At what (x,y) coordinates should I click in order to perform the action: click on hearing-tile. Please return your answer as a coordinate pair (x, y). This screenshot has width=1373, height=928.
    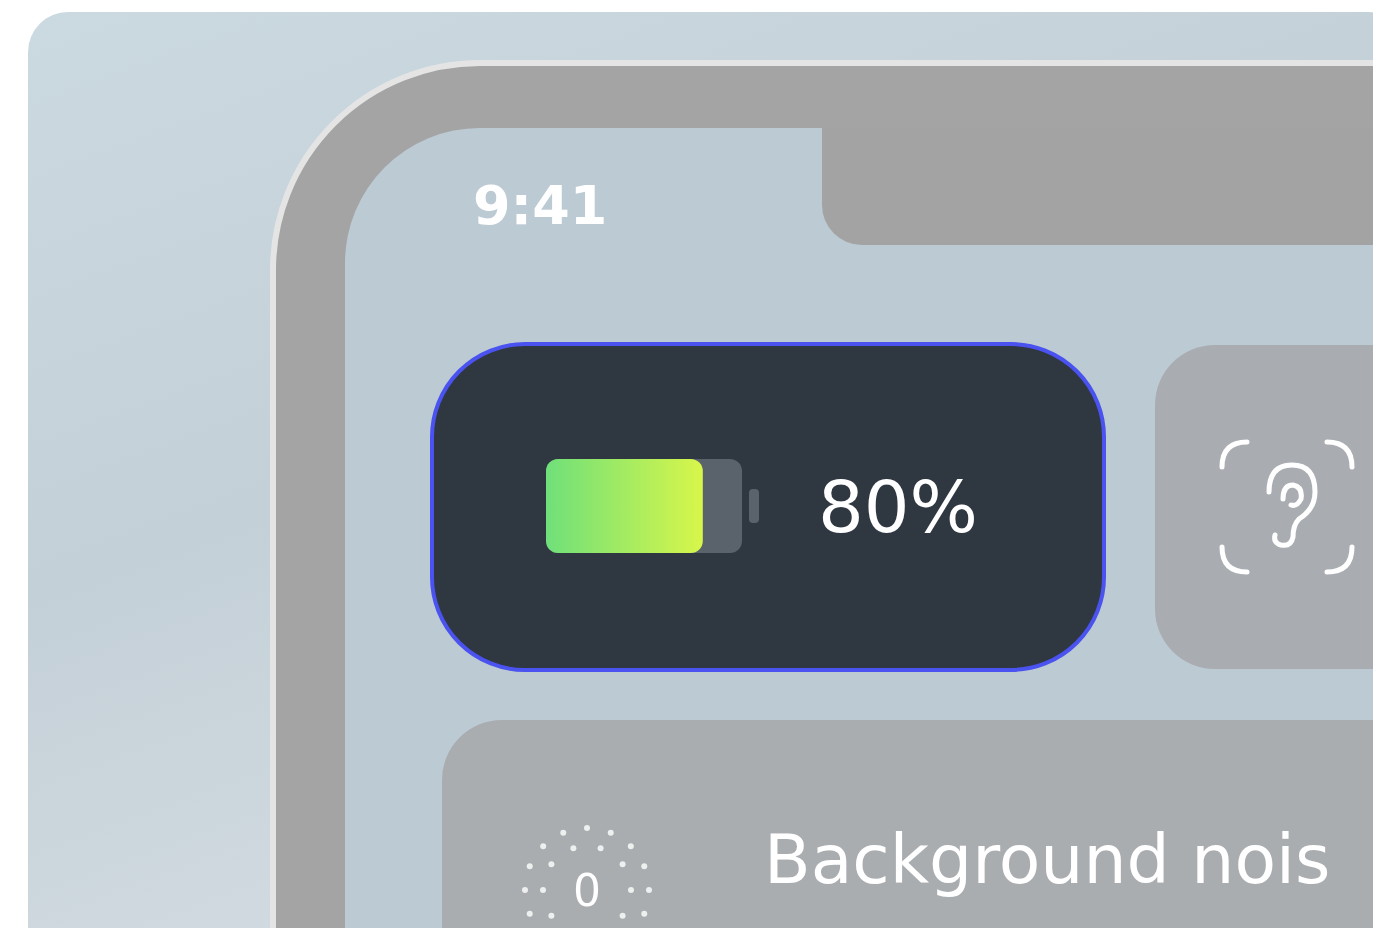
    Looking at the image, I should click on (1264, 507).